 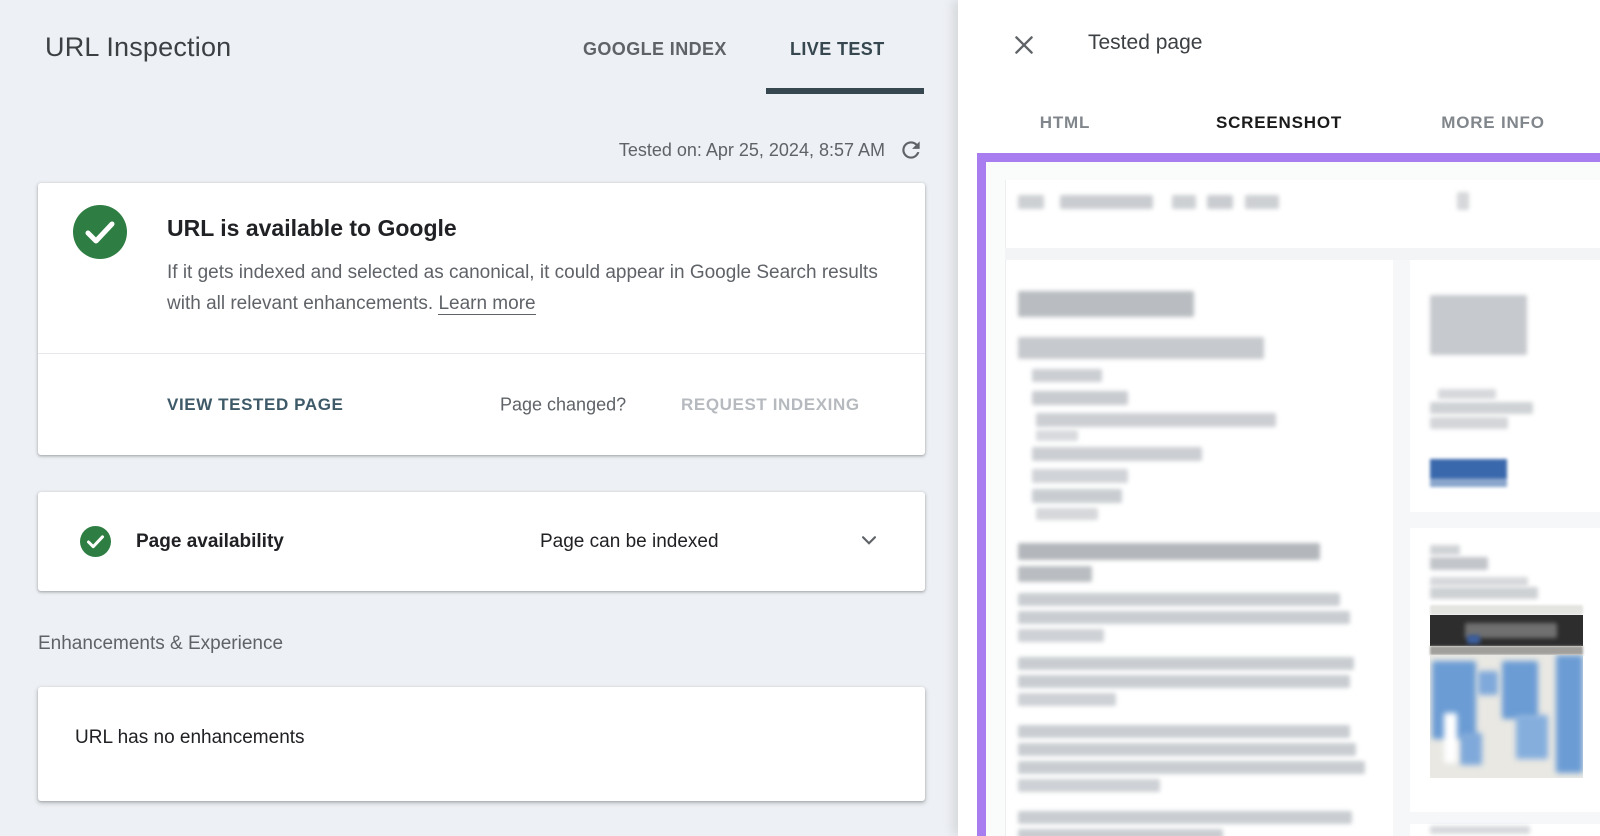 What do you see at coordinates (487, 304) in the screenshot?
I see `learn-more-link: Learn more` at bounding box center [487, 304].